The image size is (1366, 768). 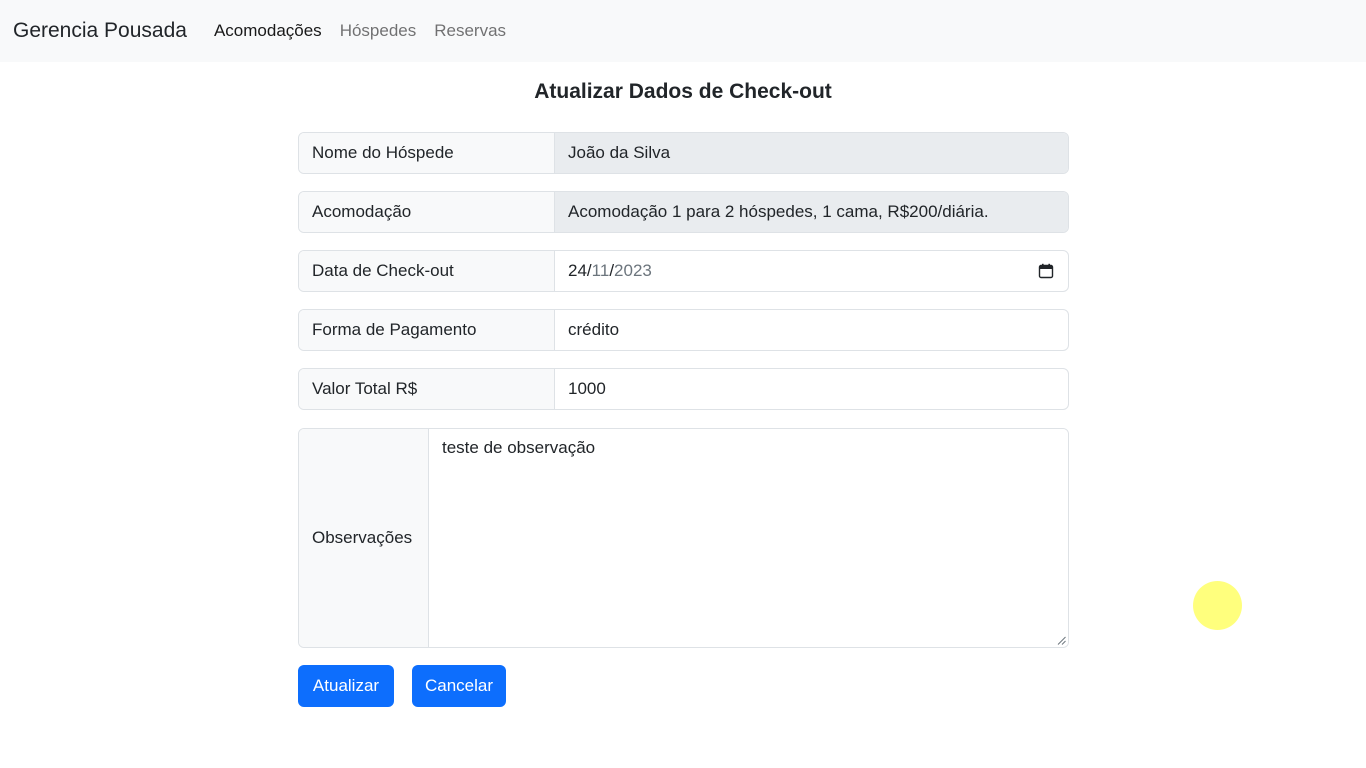 What do you see at coordinates (1217, 605) in the screenshot?
I see `cursor-highlight` at bounding box center [1217, 605].